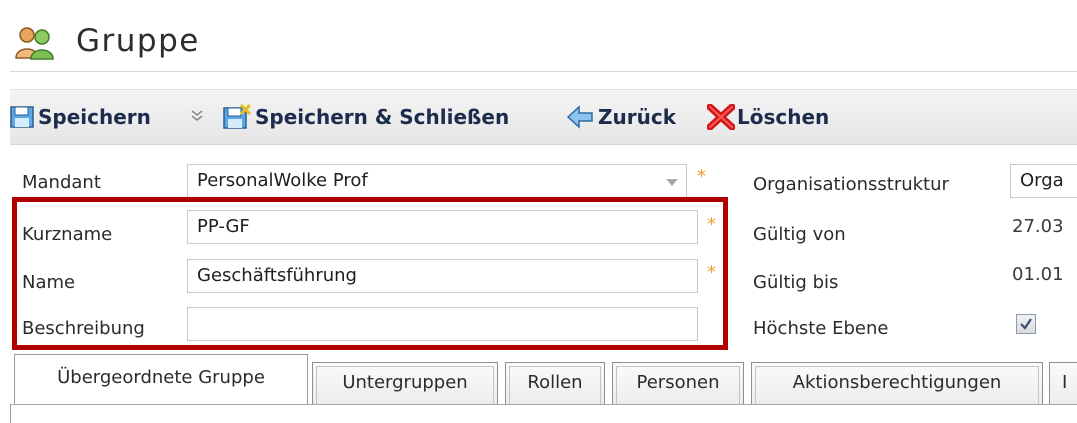 This screenshot has height=423, width=1077. I want to click on tab-aktionsberechtigungen: Aktionsberechtigungen, so click(897, 383).